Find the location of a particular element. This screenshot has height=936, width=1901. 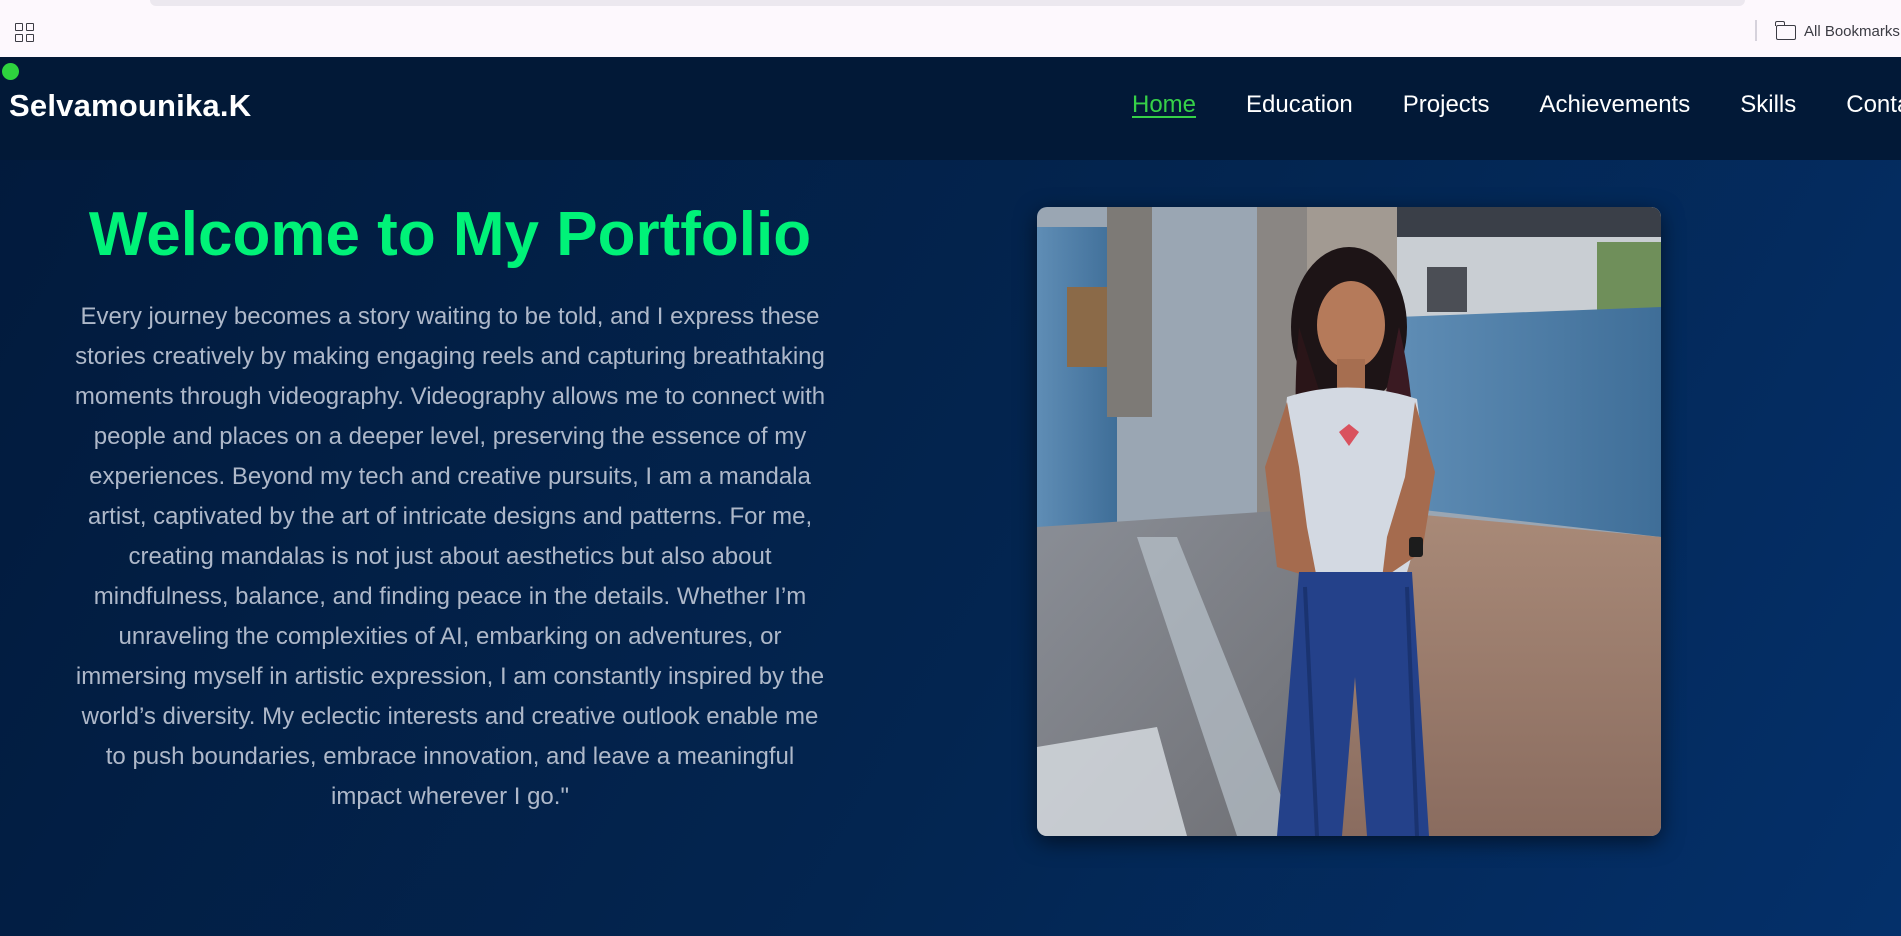

bookmarks-divider is located at coordinates (1756, 30).